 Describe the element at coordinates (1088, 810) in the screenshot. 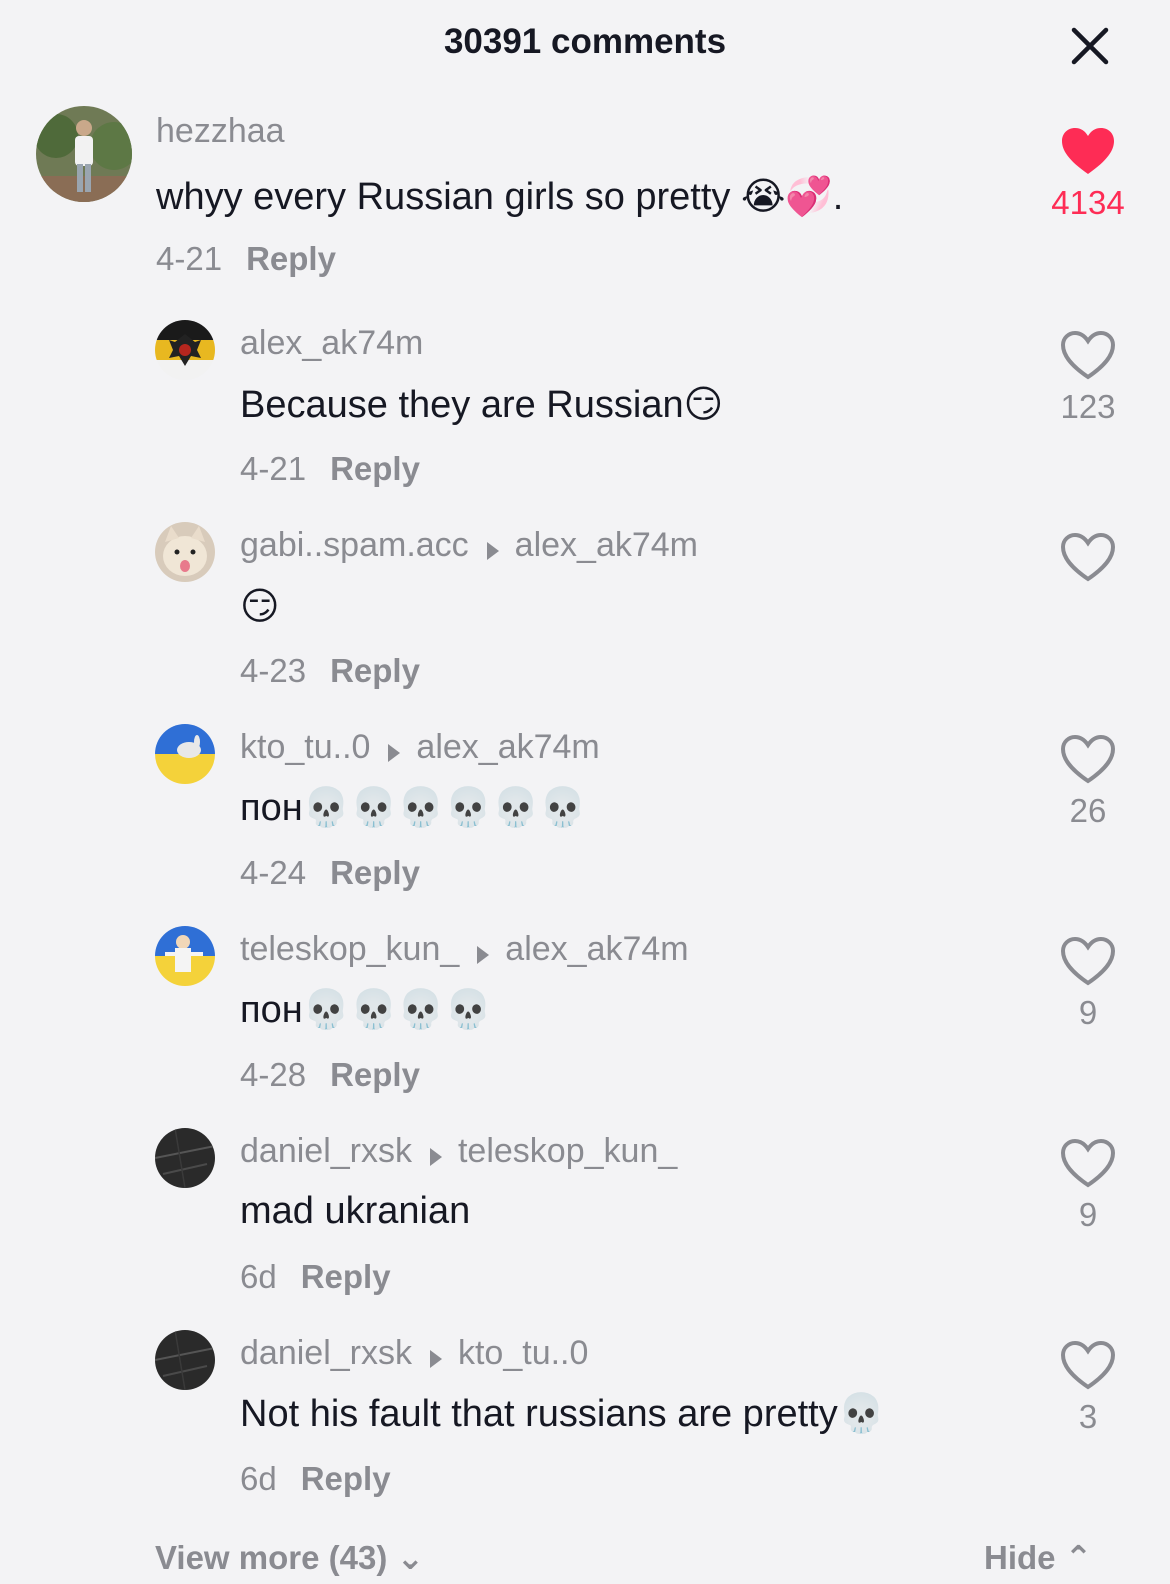

I see `like-count: 26` at that location.